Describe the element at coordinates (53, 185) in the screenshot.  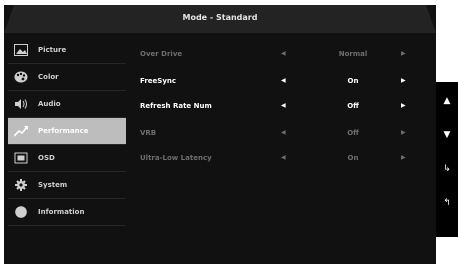
I see `sidebar-item-label: System` at that location.